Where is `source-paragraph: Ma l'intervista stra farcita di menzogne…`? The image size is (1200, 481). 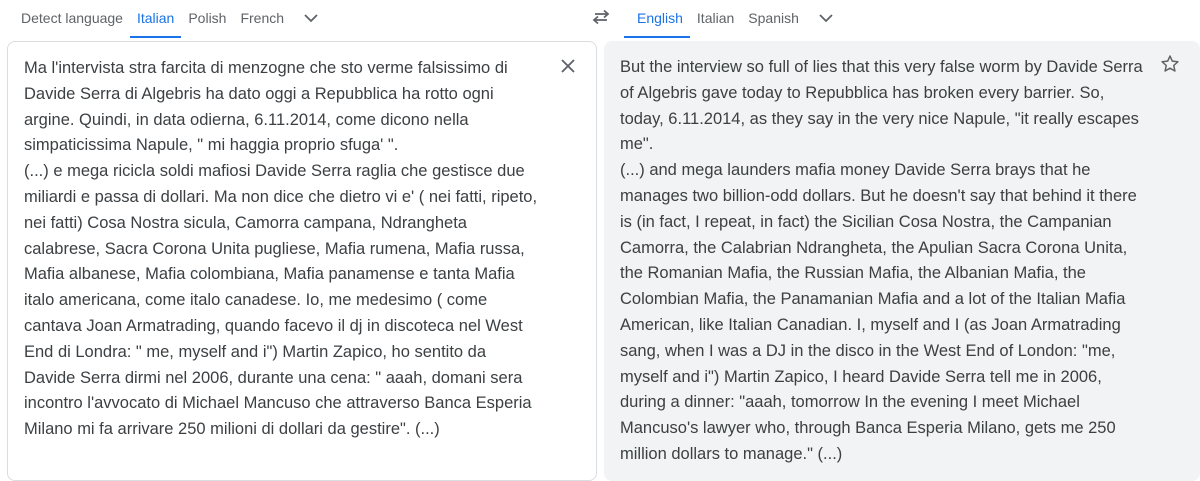 source-paragraph: Ma l'intervista stra farcita di menzogne… is located at coordinates (268, 107).